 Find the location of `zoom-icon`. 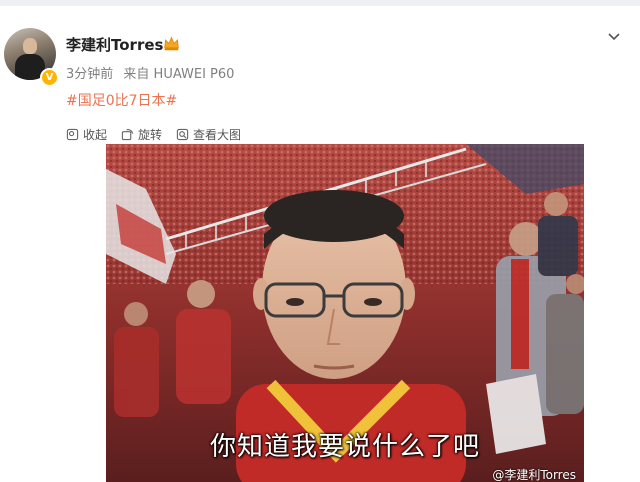

zoom-icon is located at coordinates (182, 134).